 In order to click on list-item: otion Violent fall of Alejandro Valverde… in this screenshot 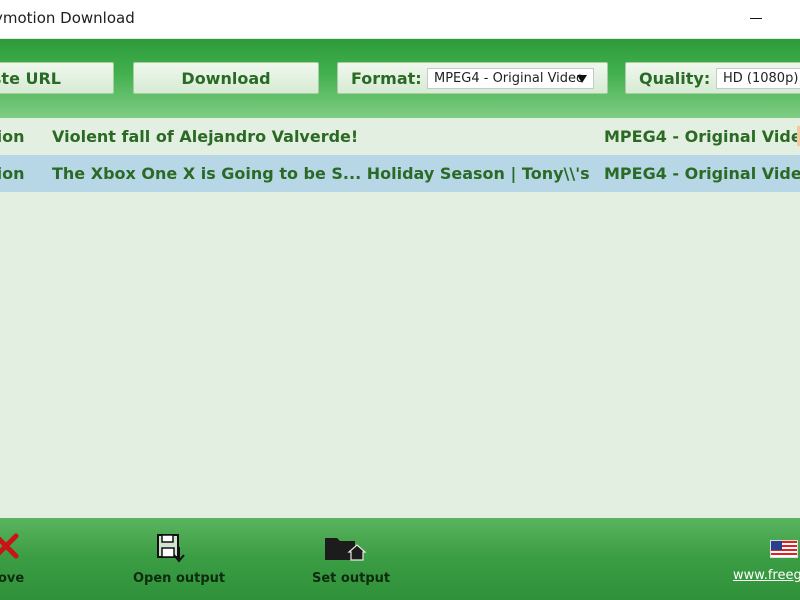, I will do `click(400, 136)`.